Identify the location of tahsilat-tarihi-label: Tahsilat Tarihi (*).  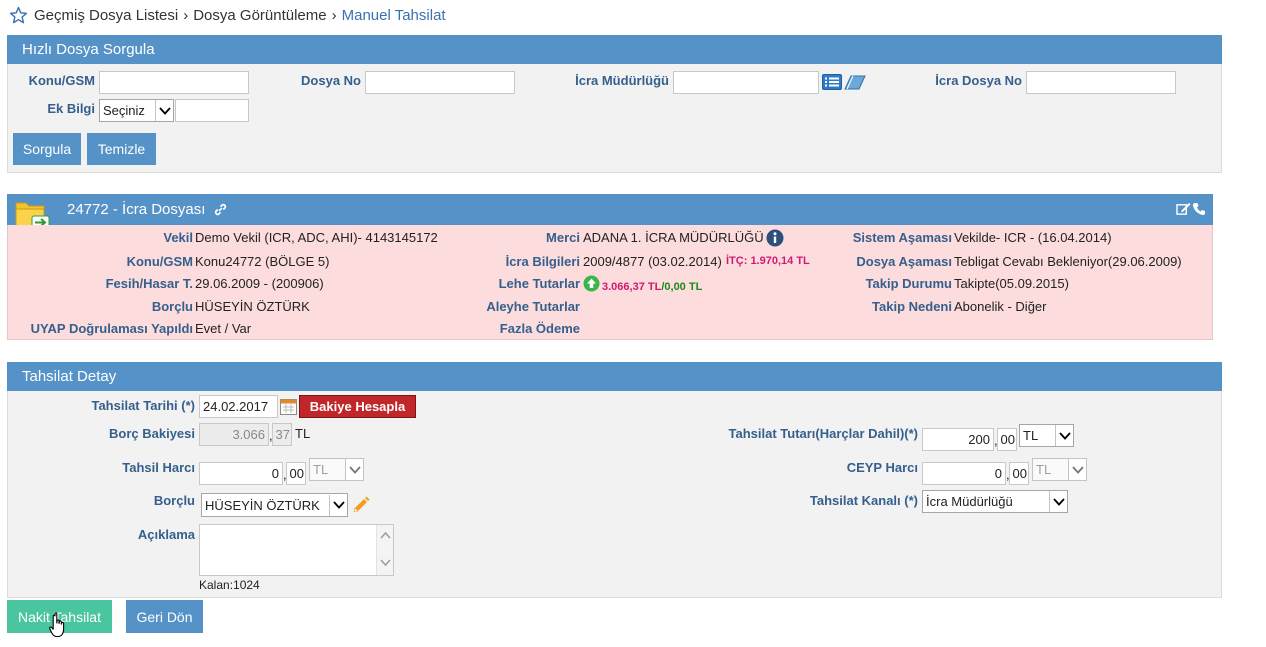
(143, 405).